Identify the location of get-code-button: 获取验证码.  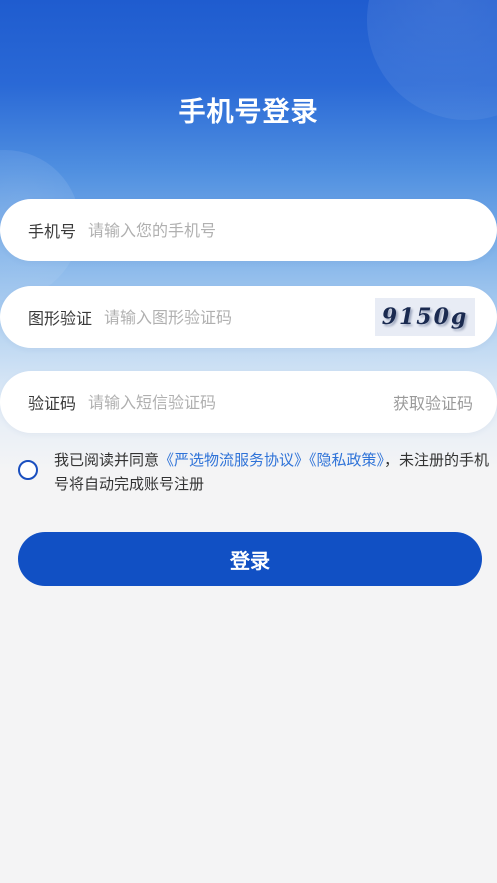
(433, 402).